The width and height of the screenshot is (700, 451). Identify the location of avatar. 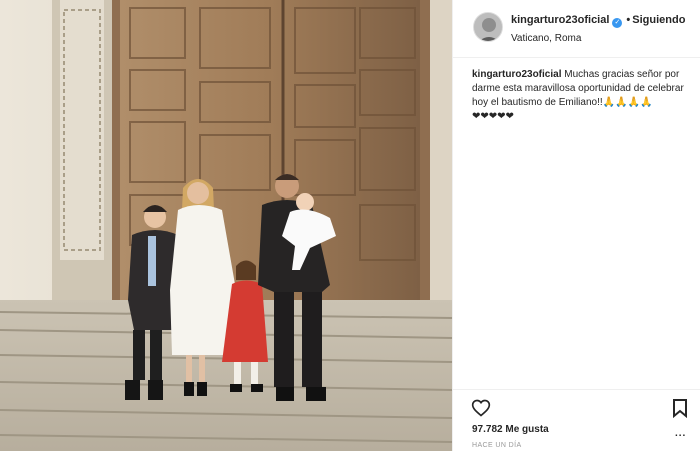
(488, 27).